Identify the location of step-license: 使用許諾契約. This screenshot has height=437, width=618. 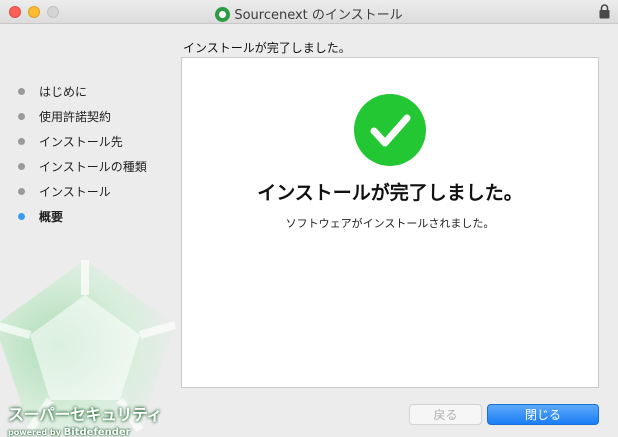
(80, 116).